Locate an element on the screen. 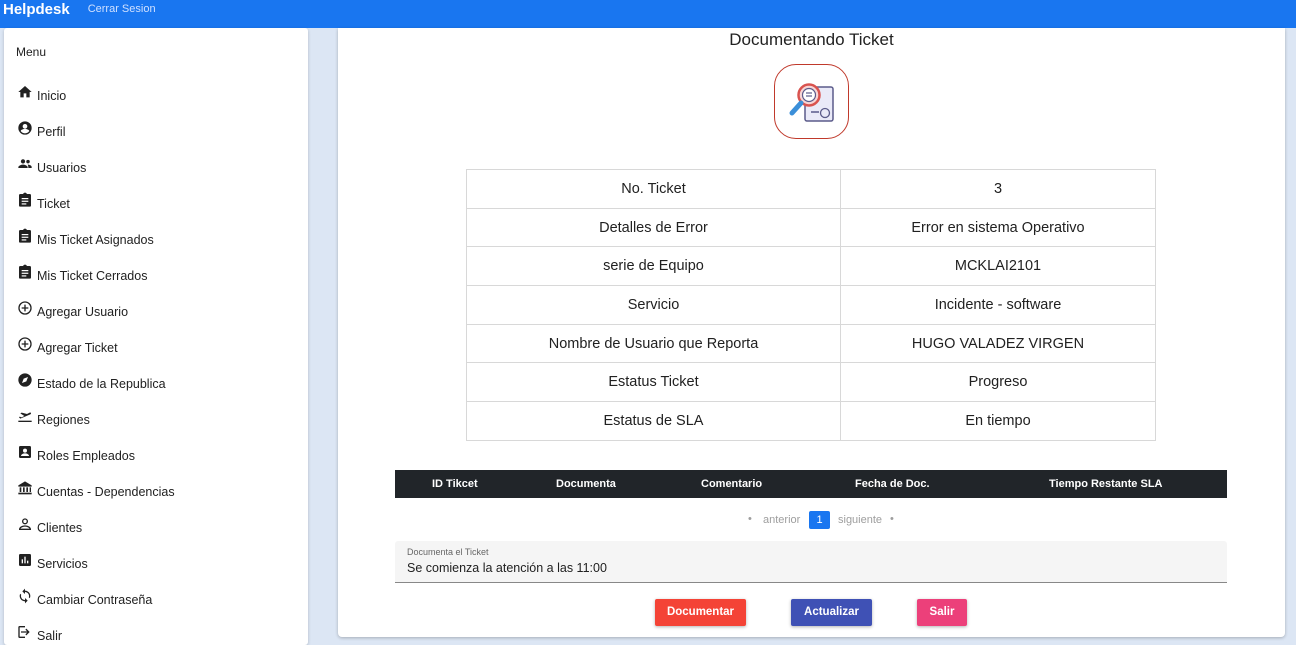 Image resolution: width=1296 pixels, height=645 pixels. sidebar-item-label: Cambiar Contraseña is located at coordinates (95, 600).